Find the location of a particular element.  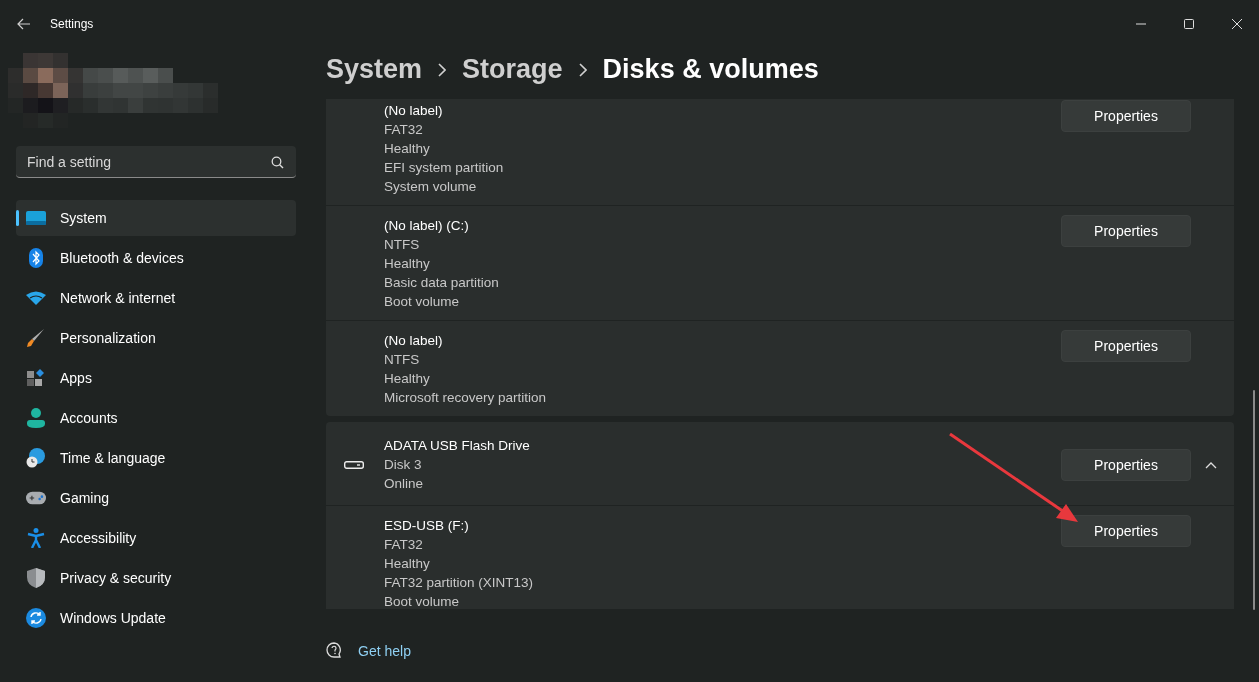

disk-detail: Online is located at coordinates (404, 484).